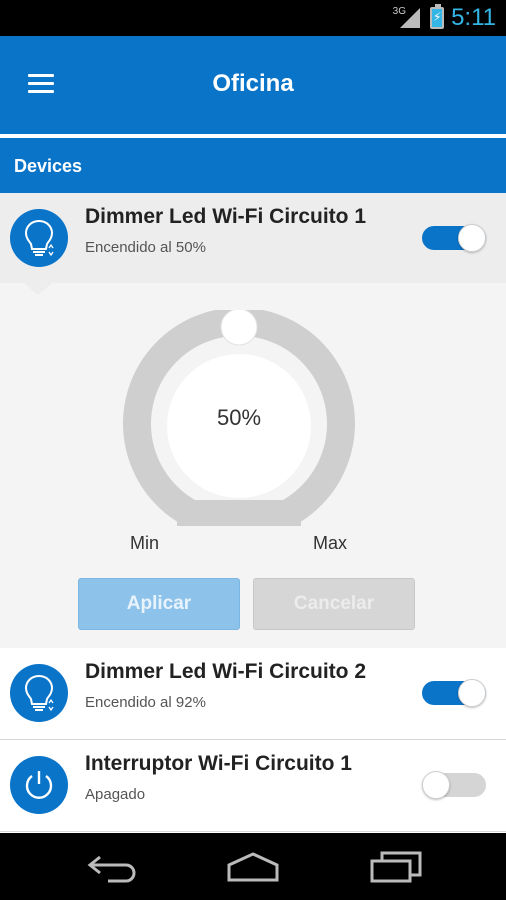 Image resolution: width=506 pixels, height=900 pixels. I want to click on home-icon, so click(253, 867).